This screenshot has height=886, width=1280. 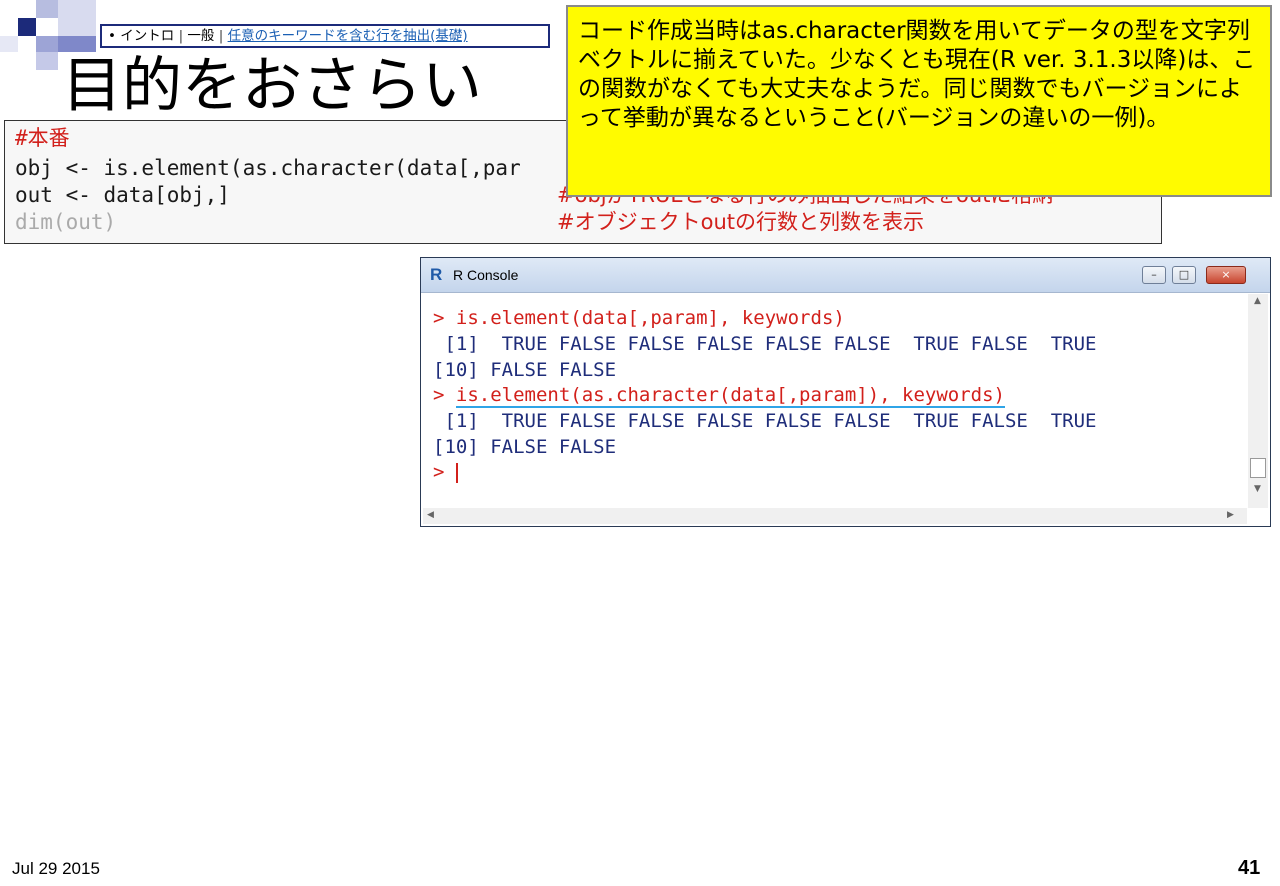 What do you see at coordinates (1258, 401) in the screenshot?
I see `vertical-scrollbar: ▲ ▼` at bounding box center [1258, 401].